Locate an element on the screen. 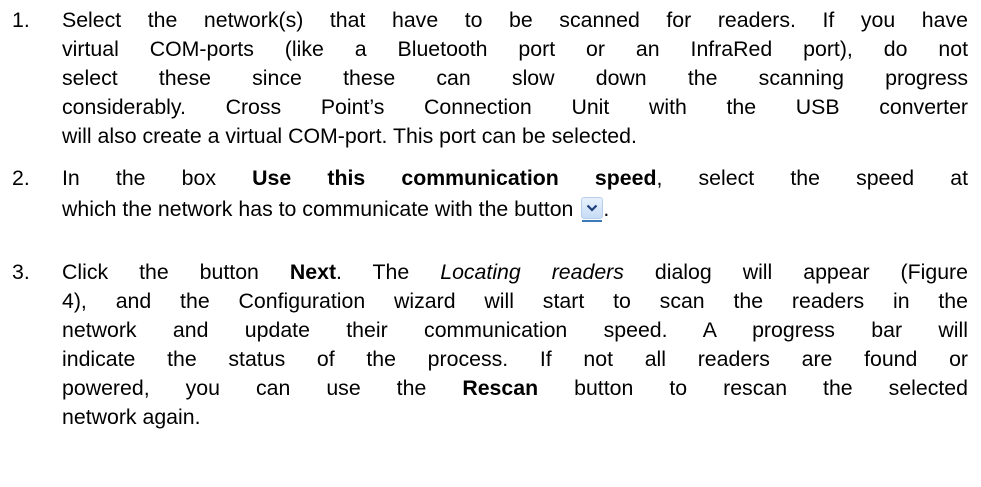  list-number: 2. is located at coordinates (21, 178).